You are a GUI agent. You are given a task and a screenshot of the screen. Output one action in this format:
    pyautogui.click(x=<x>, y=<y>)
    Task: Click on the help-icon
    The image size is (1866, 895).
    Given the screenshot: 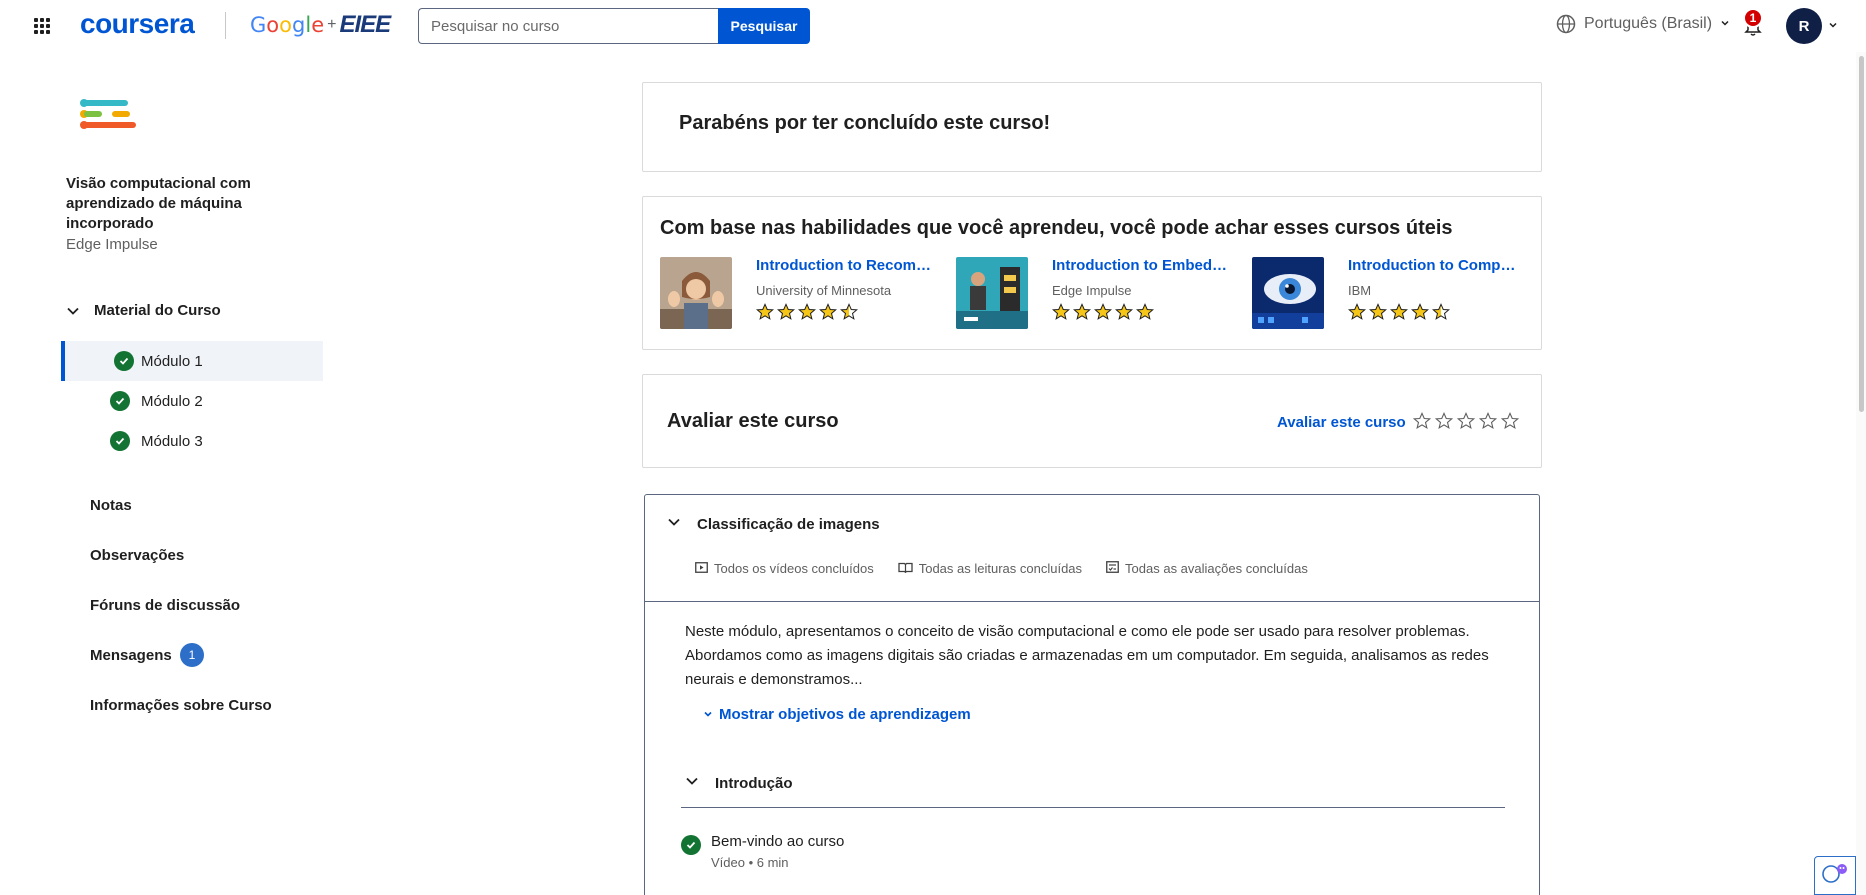 What is the action you would take?
    pyautogui.click(x=1835, y=875)
    